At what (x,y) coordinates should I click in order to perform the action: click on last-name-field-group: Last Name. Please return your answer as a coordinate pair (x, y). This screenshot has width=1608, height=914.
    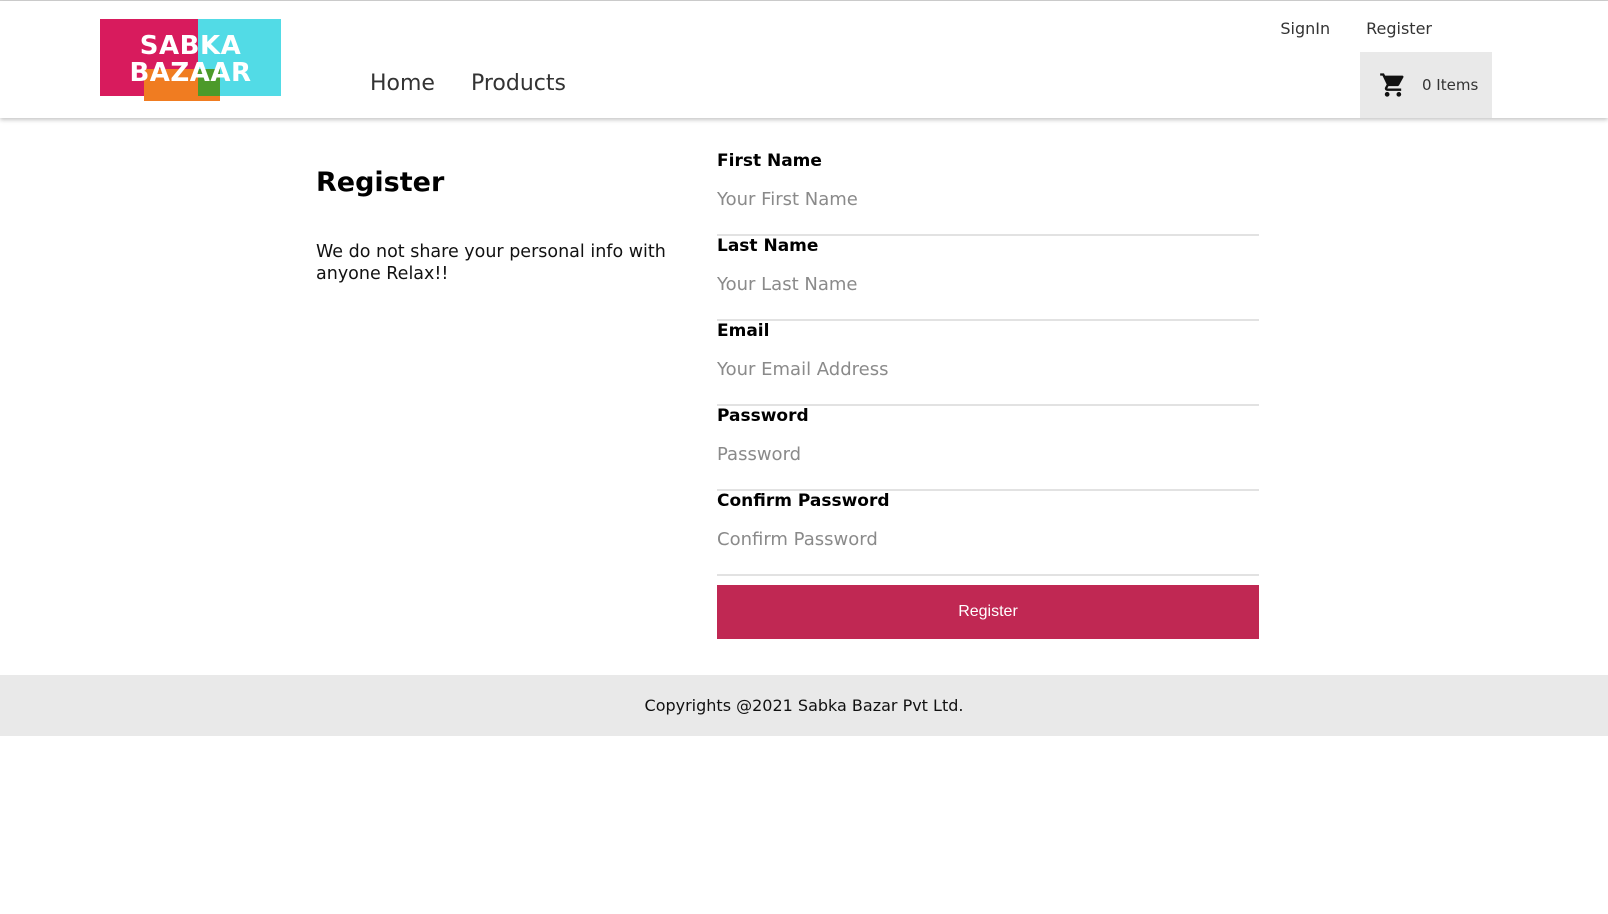
    Looking at the image, I should click on (988, 278).